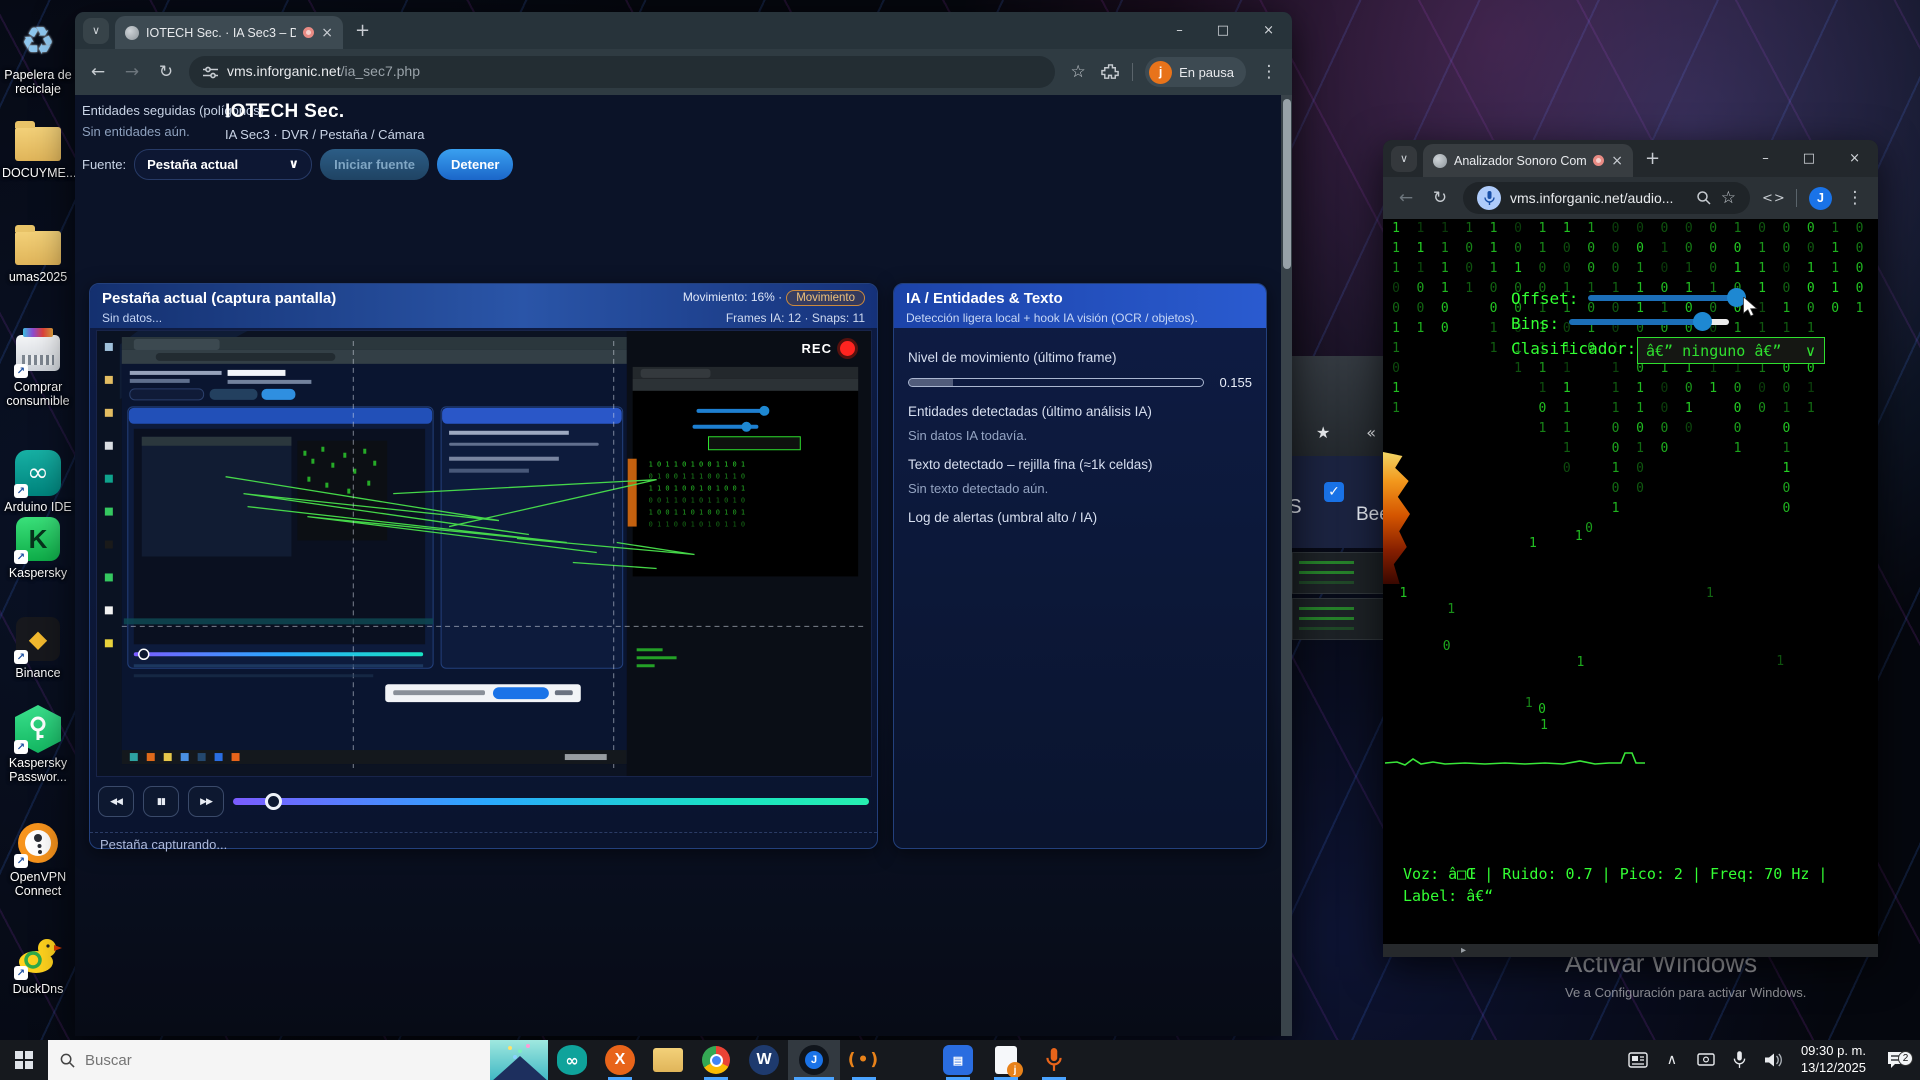 The height and width of the screenshot is (1080, 1920). What do you see at coordinates (161, 801) in the screenshot?
I see `pause-button: ▮▮` at bounding box center [161, 801].